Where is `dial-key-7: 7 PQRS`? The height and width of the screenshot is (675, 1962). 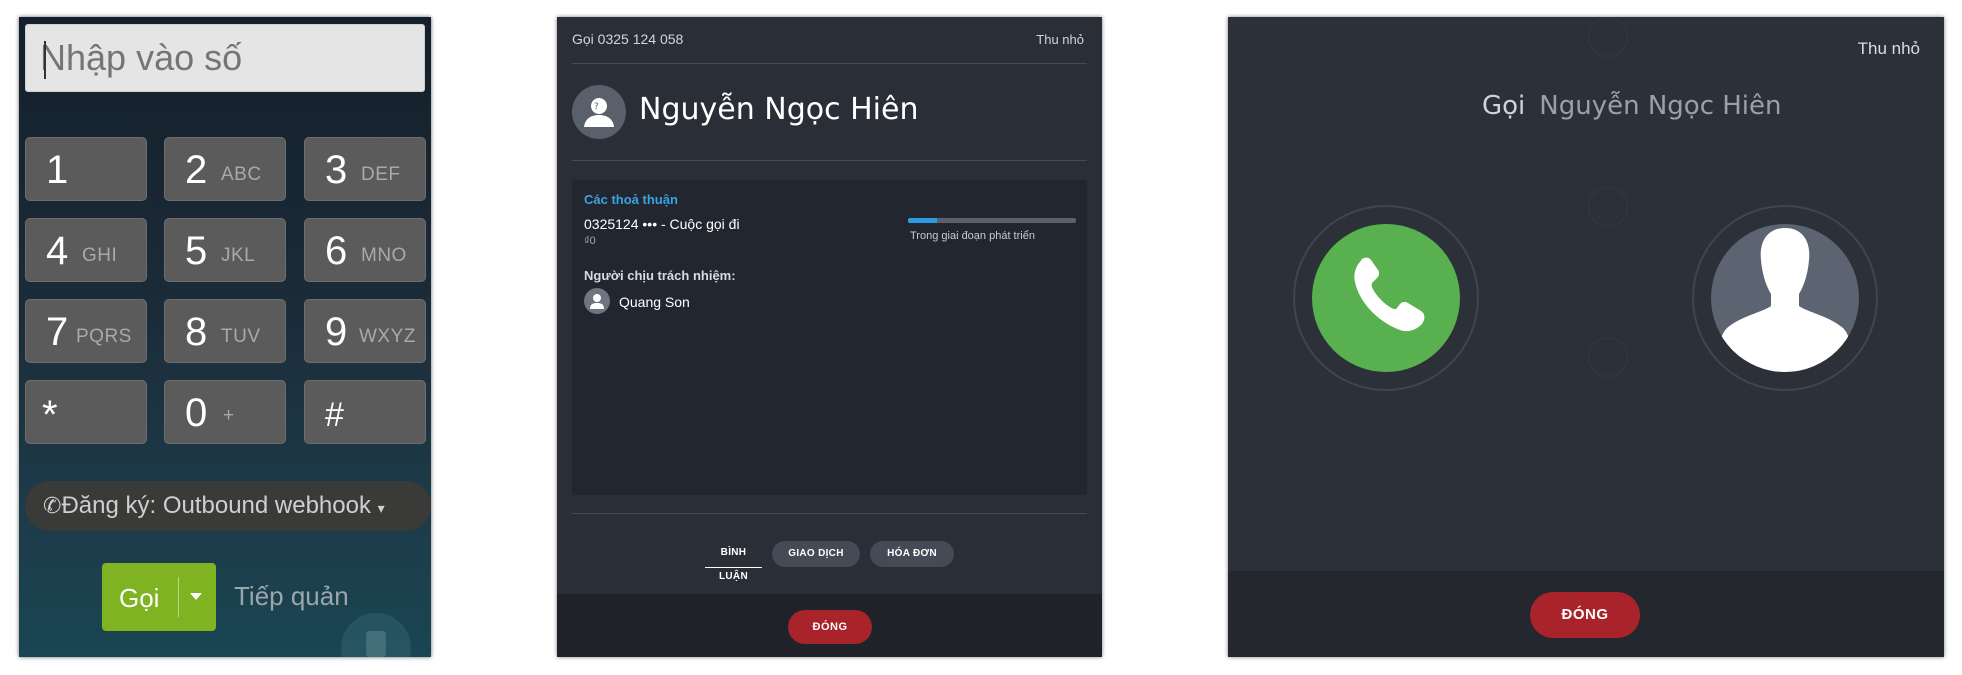 dial-key-7: 7 PQRS is located at coordinates (86, 331).